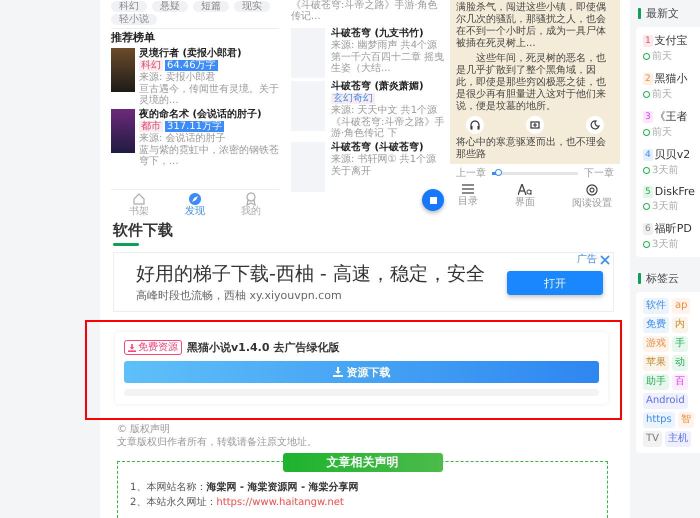 Image resolution: width=700 pixels, height=518 pixels. What do you see at coordinates (383, 147) in the screenshot?
I see `book-title: 斗破苍穹 (斗破苍穹)` at bounding box center [383, 147].